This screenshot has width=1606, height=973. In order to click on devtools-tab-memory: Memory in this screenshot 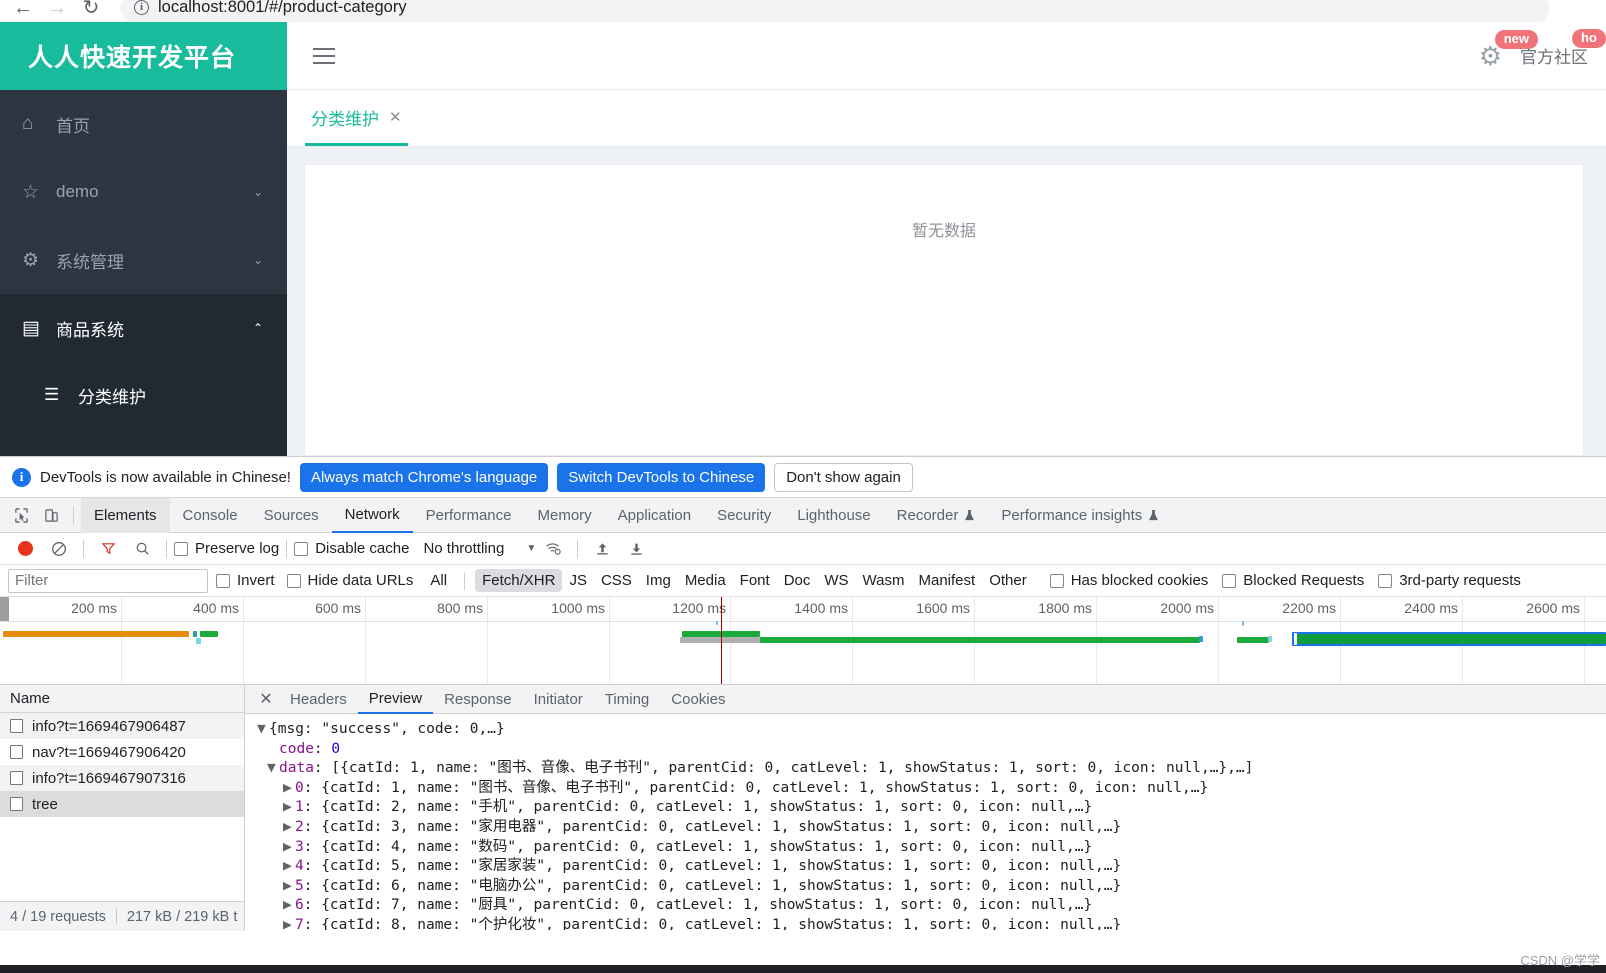, I will do `click(565, 515)`.